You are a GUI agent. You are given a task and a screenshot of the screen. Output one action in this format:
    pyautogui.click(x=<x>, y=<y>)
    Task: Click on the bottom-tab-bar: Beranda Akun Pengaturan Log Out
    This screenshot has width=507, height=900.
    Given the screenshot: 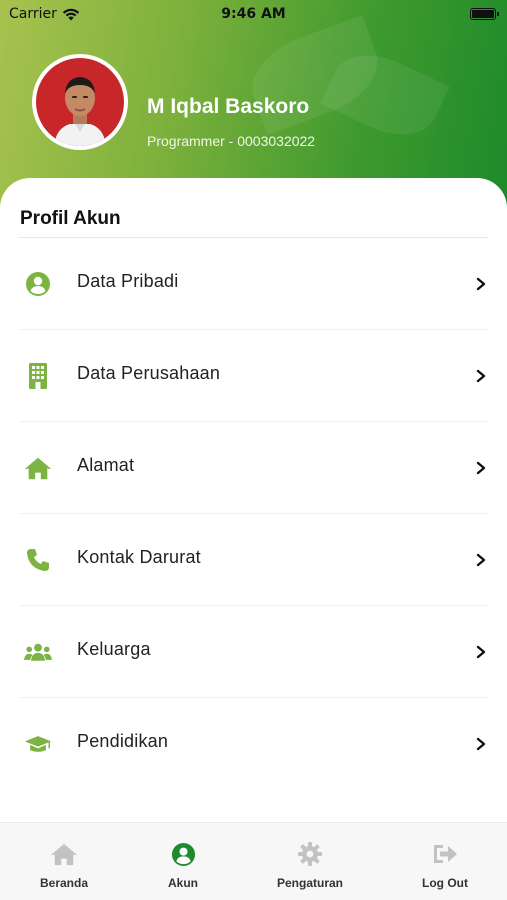 What is the action you would take?
    pyautogui.click(x=253, y=861)
    